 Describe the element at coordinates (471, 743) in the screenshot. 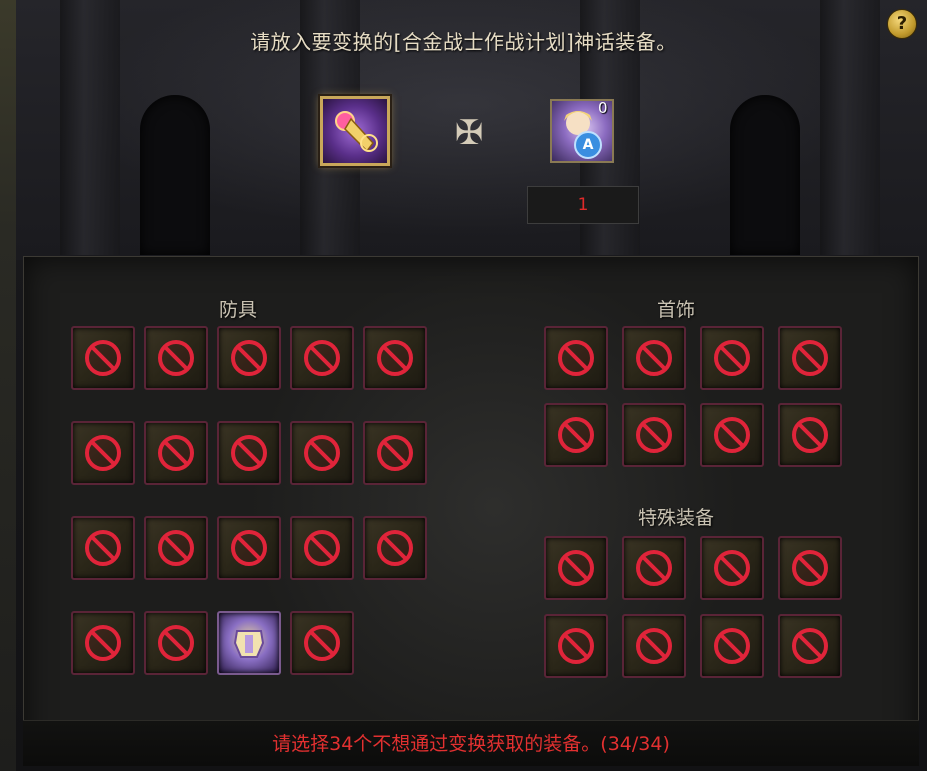

I see `selection-status-text: 请选择34个不想通过变换获取的装备。(34/34)` at that location.